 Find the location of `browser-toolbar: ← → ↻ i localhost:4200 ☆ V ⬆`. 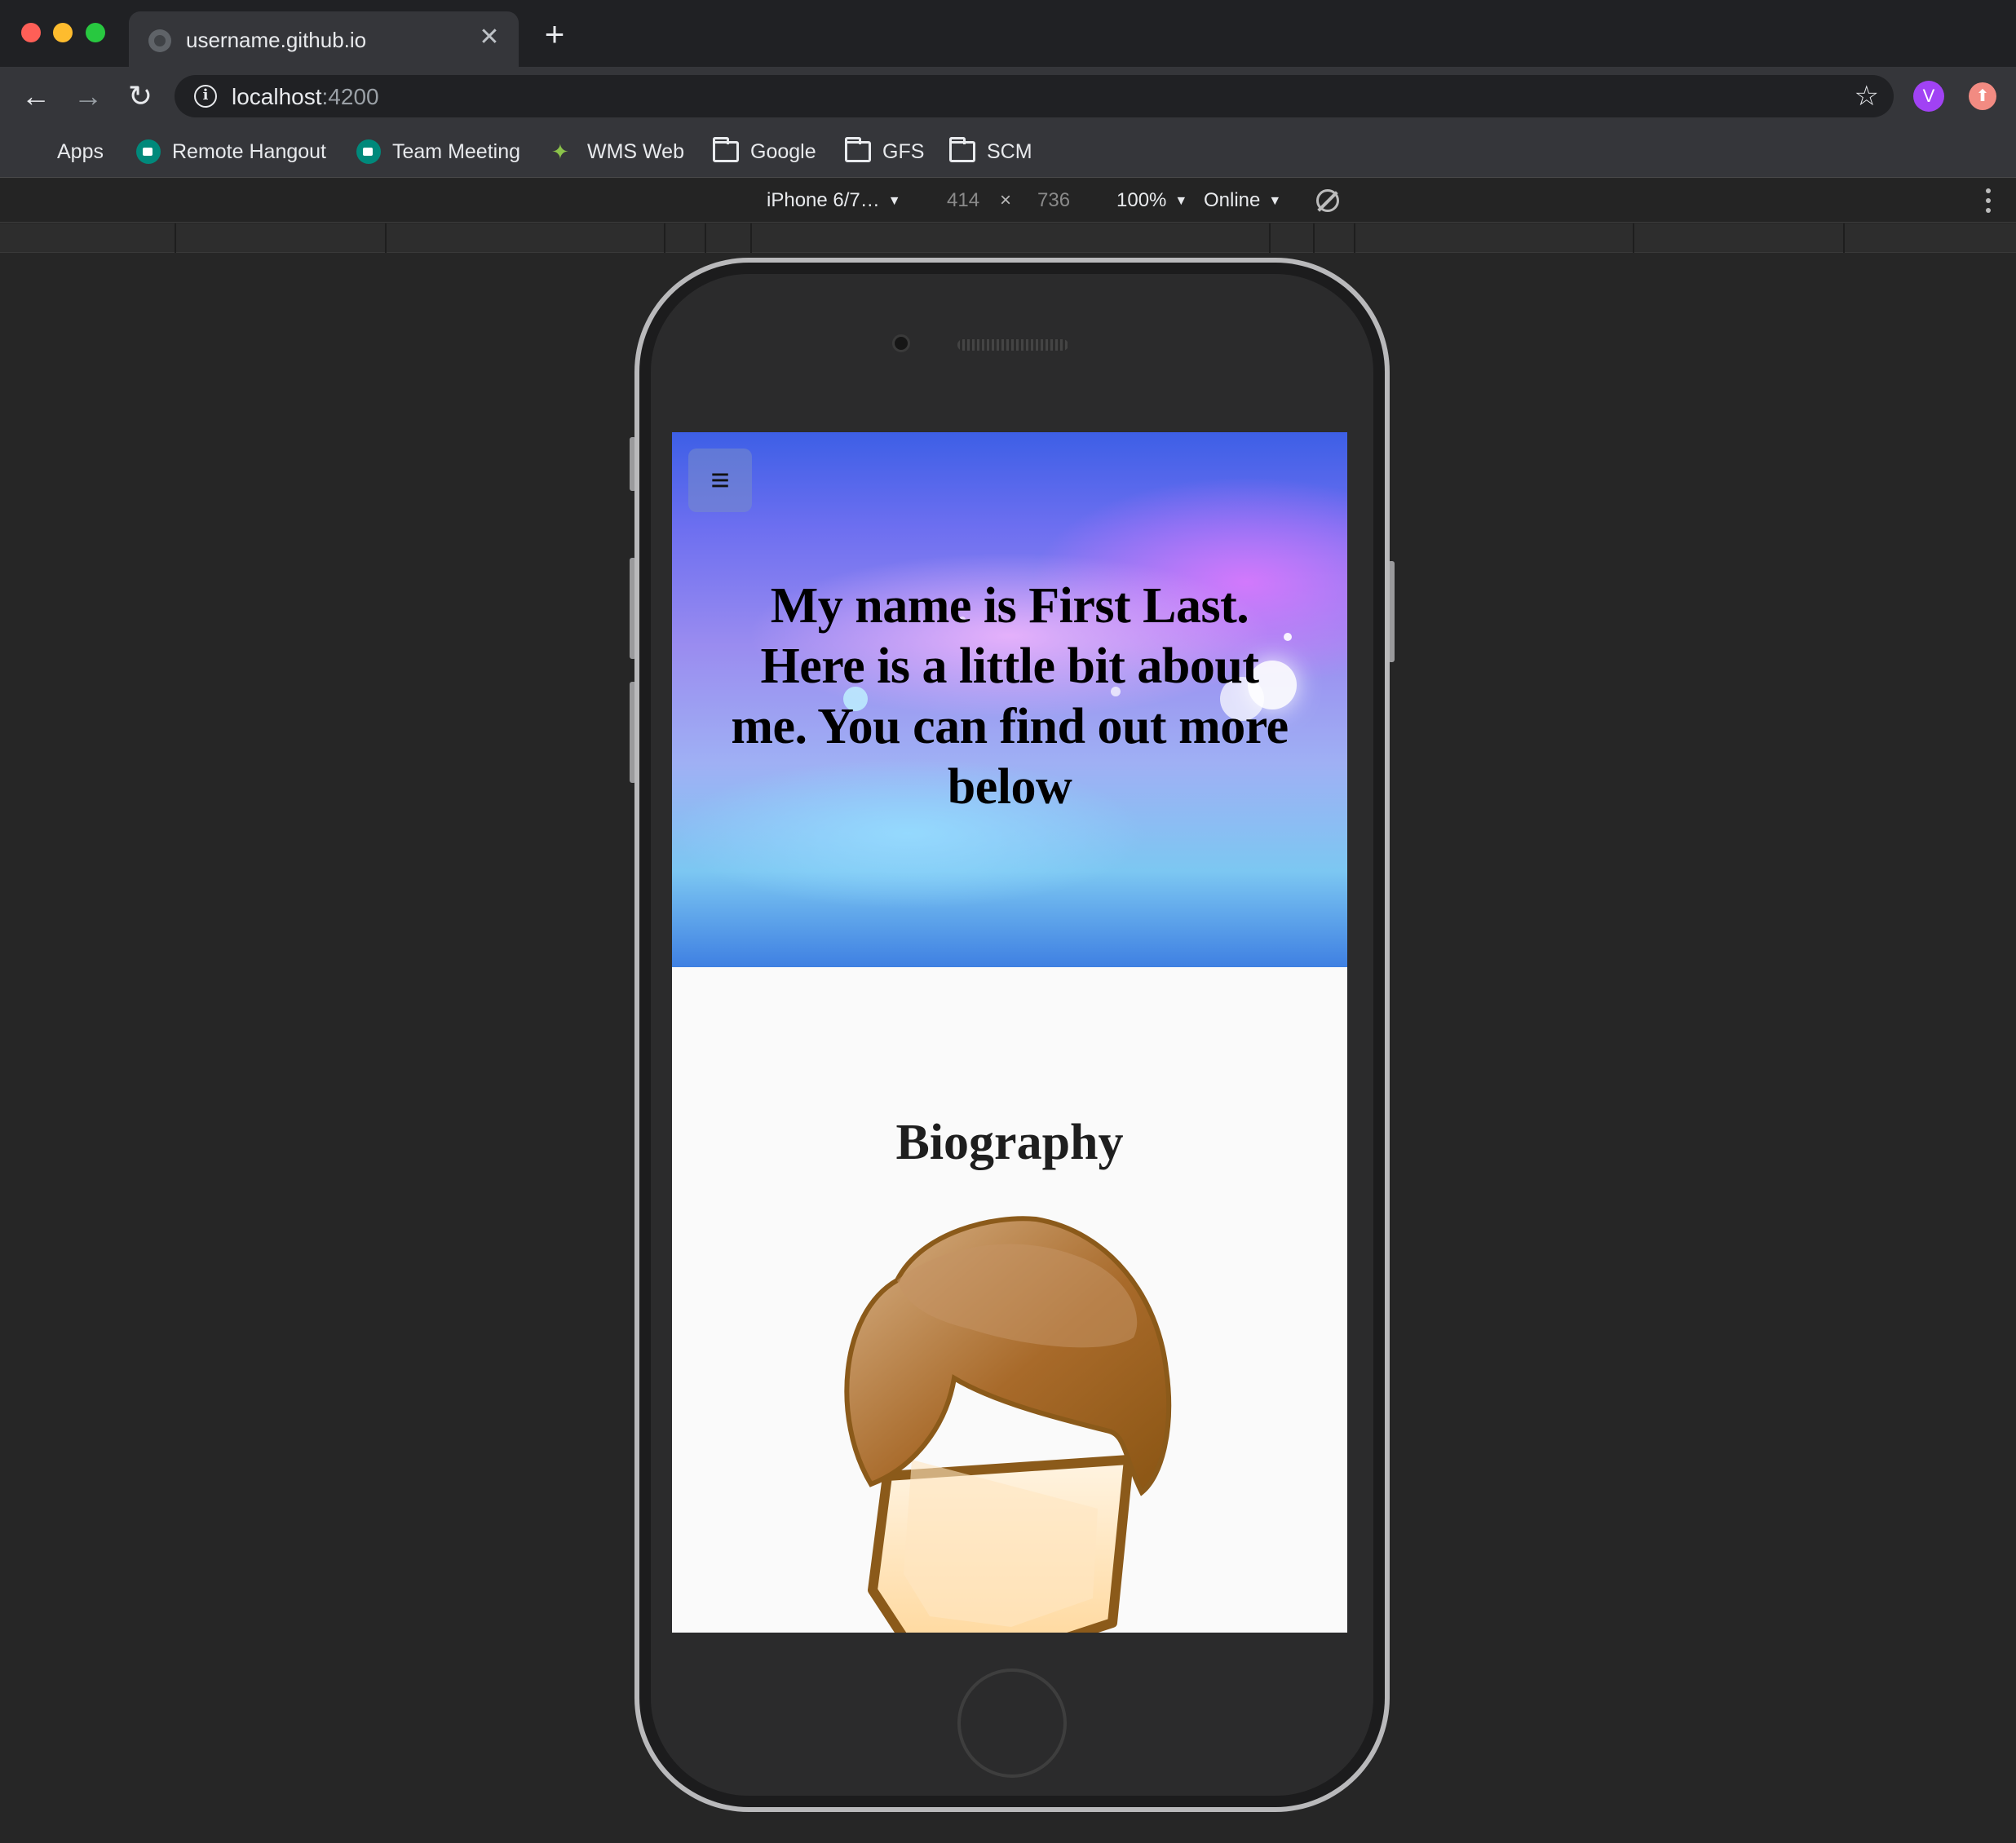

browser-toolbar: ← → ↻ i localhost:4200 ☆ V ⬆ is located at coordinates (1008, 96).